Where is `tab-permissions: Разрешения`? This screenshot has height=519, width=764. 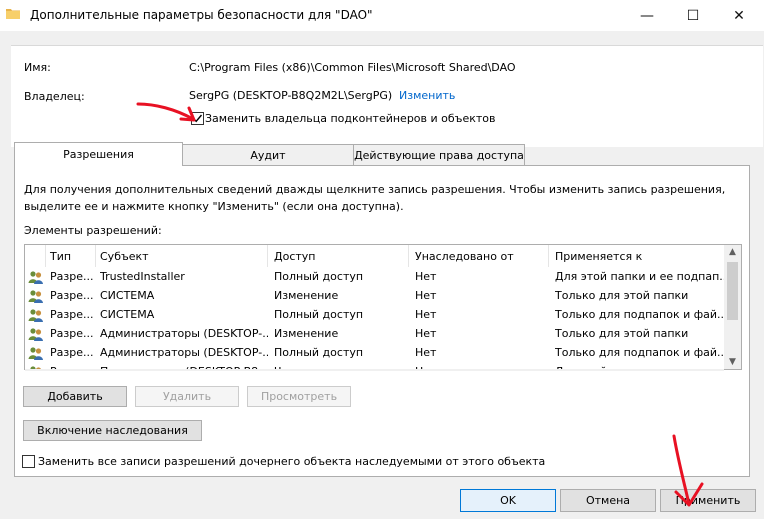 tab-permissions: Разрешения is located at coordinates (98, 154).